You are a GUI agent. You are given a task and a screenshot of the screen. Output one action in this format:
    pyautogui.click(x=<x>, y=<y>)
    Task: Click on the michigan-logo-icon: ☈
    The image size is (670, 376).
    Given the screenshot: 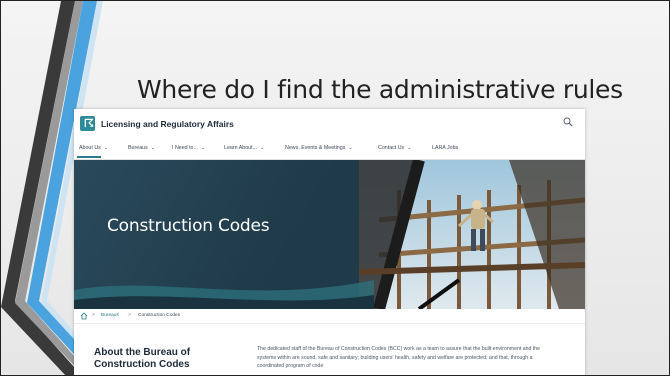 What is the action you would take?
    pyautogui.click(x=89, y=124)
    